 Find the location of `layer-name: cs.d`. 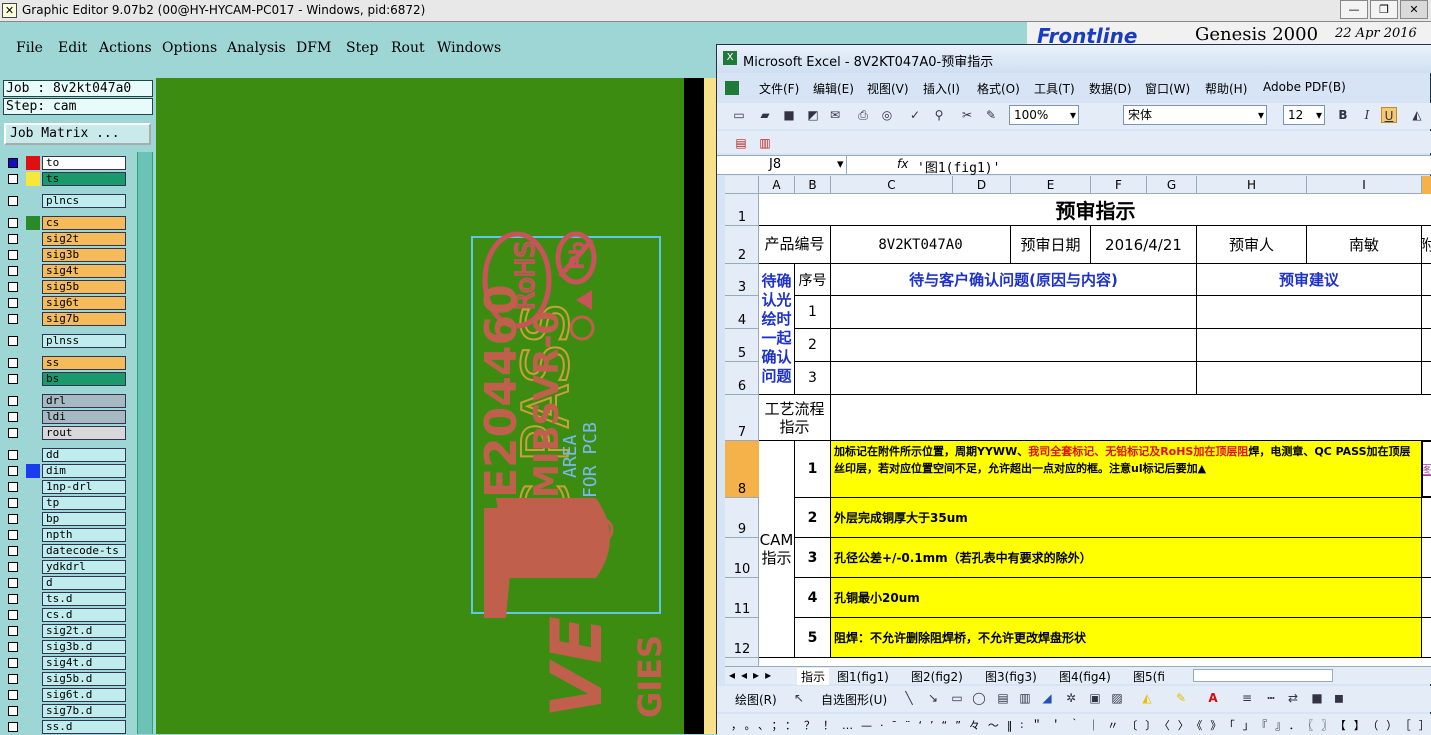

layer-name: cs.d is located at coordinates (84, 615).